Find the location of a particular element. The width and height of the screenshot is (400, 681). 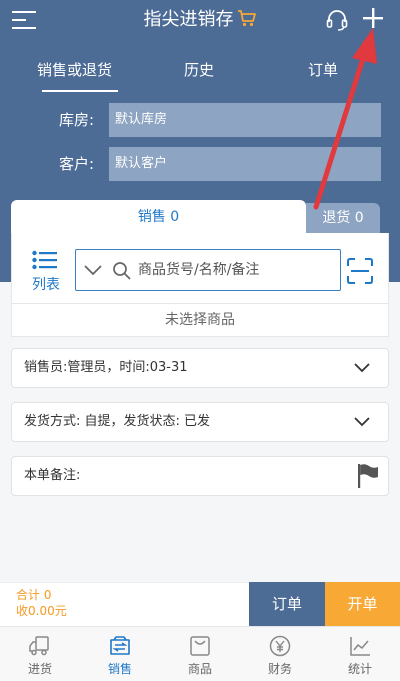

customer-label: 客户: is located at coordinates (76, 164).